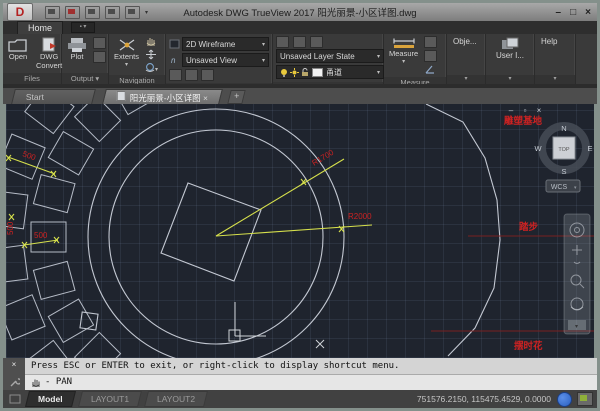 Image resolution: width=600 pixels, height=411 pixels. I want to click on panel-help-label: Help, so click(549, 41).